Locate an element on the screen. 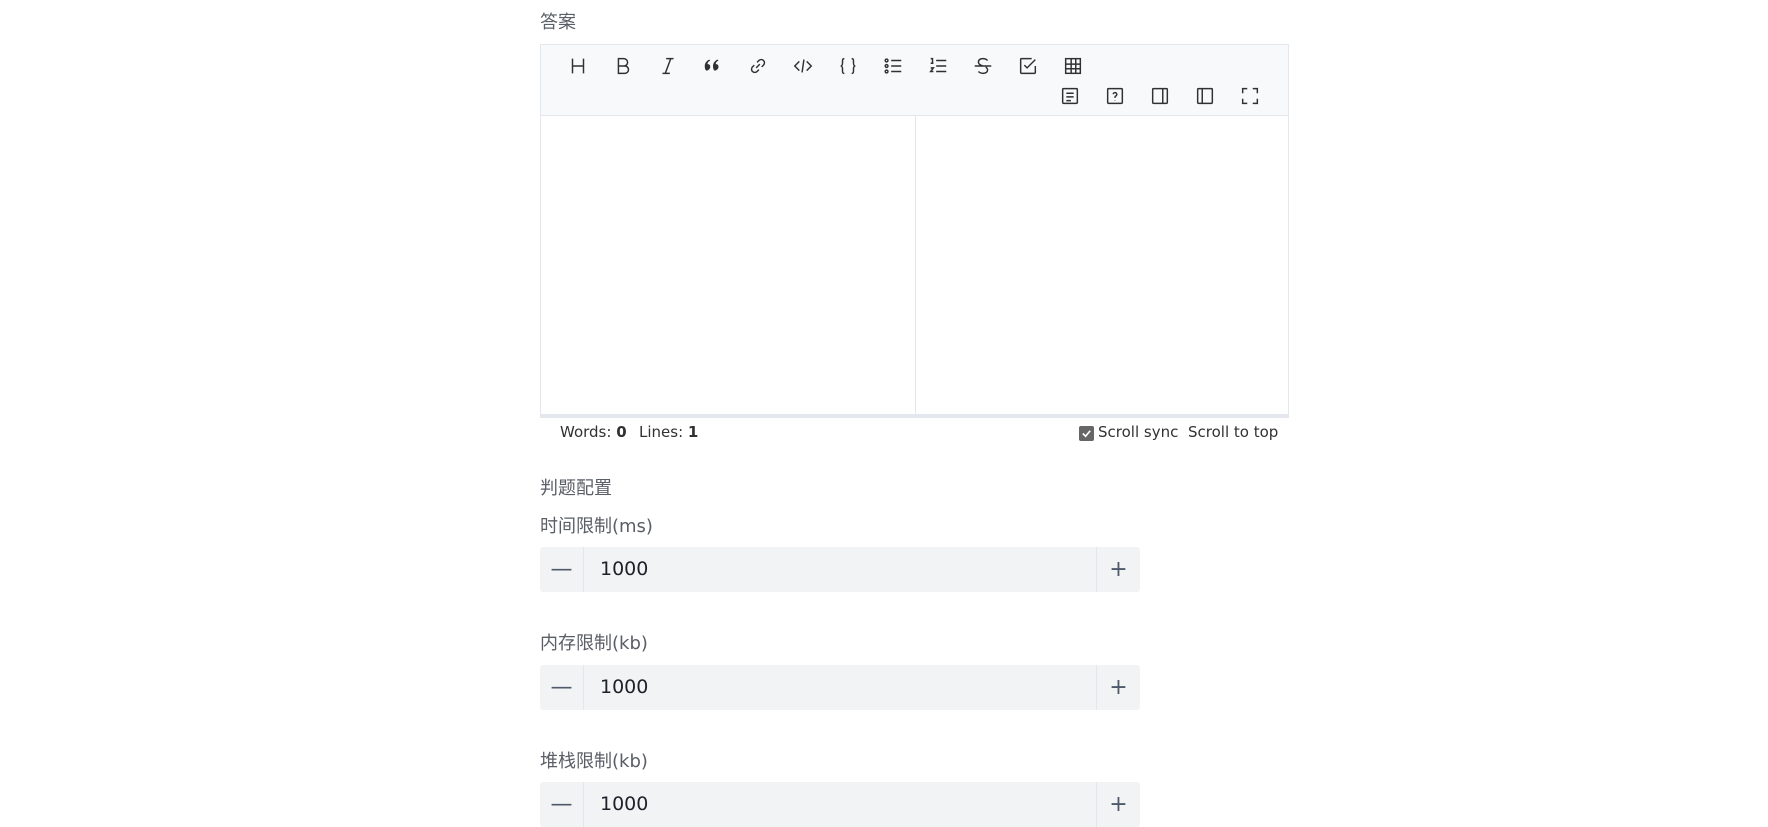 This screenshot has width=1768, height=827. memory-limit-decrement-button: — is located at coordinates (562, 687).